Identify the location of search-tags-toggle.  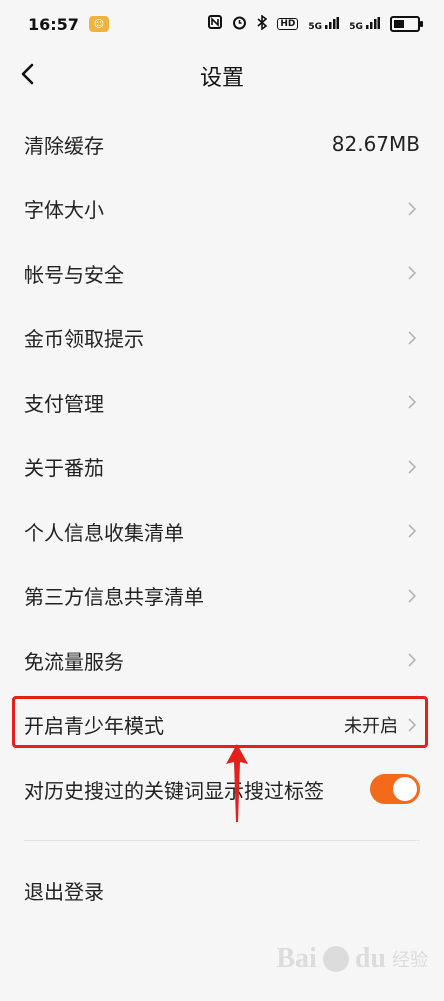
(395, 789).